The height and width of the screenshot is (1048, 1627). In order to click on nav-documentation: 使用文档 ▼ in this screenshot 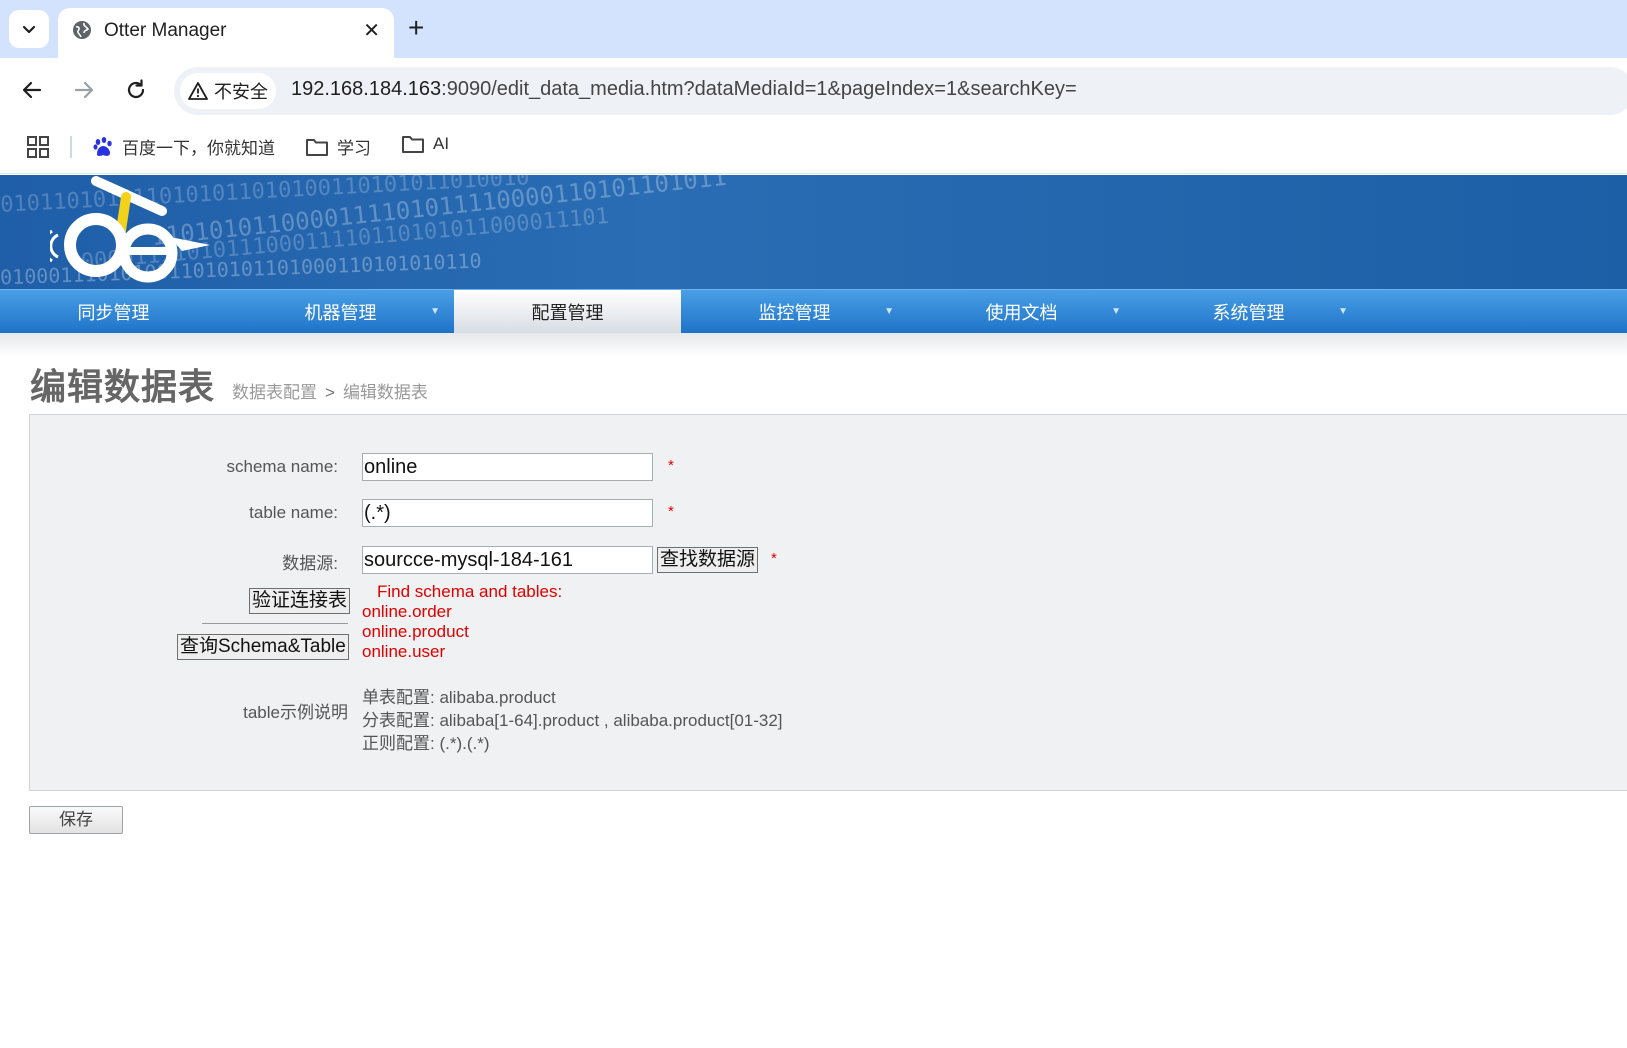, I will do `click(1021, 311)`.